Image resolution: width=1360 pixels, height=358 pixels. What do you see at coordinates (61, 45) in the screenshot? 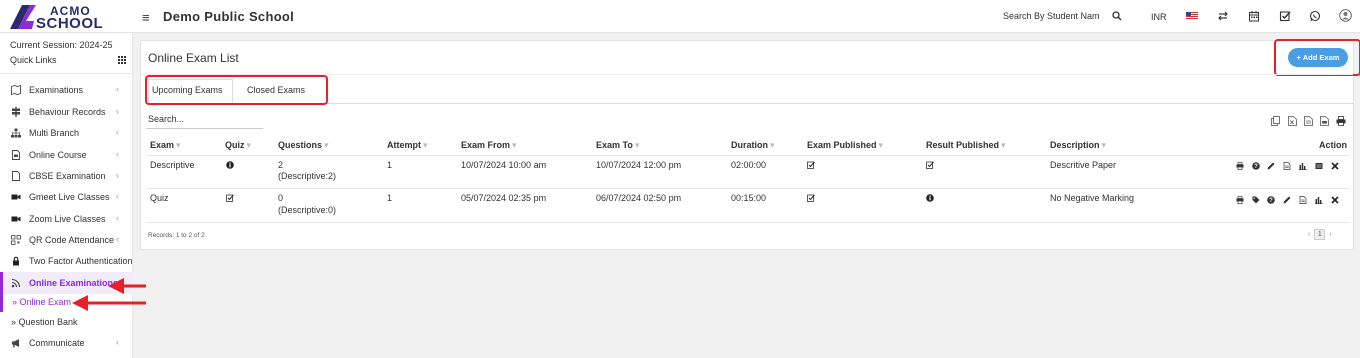
I see `current-session: Current Session: 2024-25` at bounding box center [61, 45].